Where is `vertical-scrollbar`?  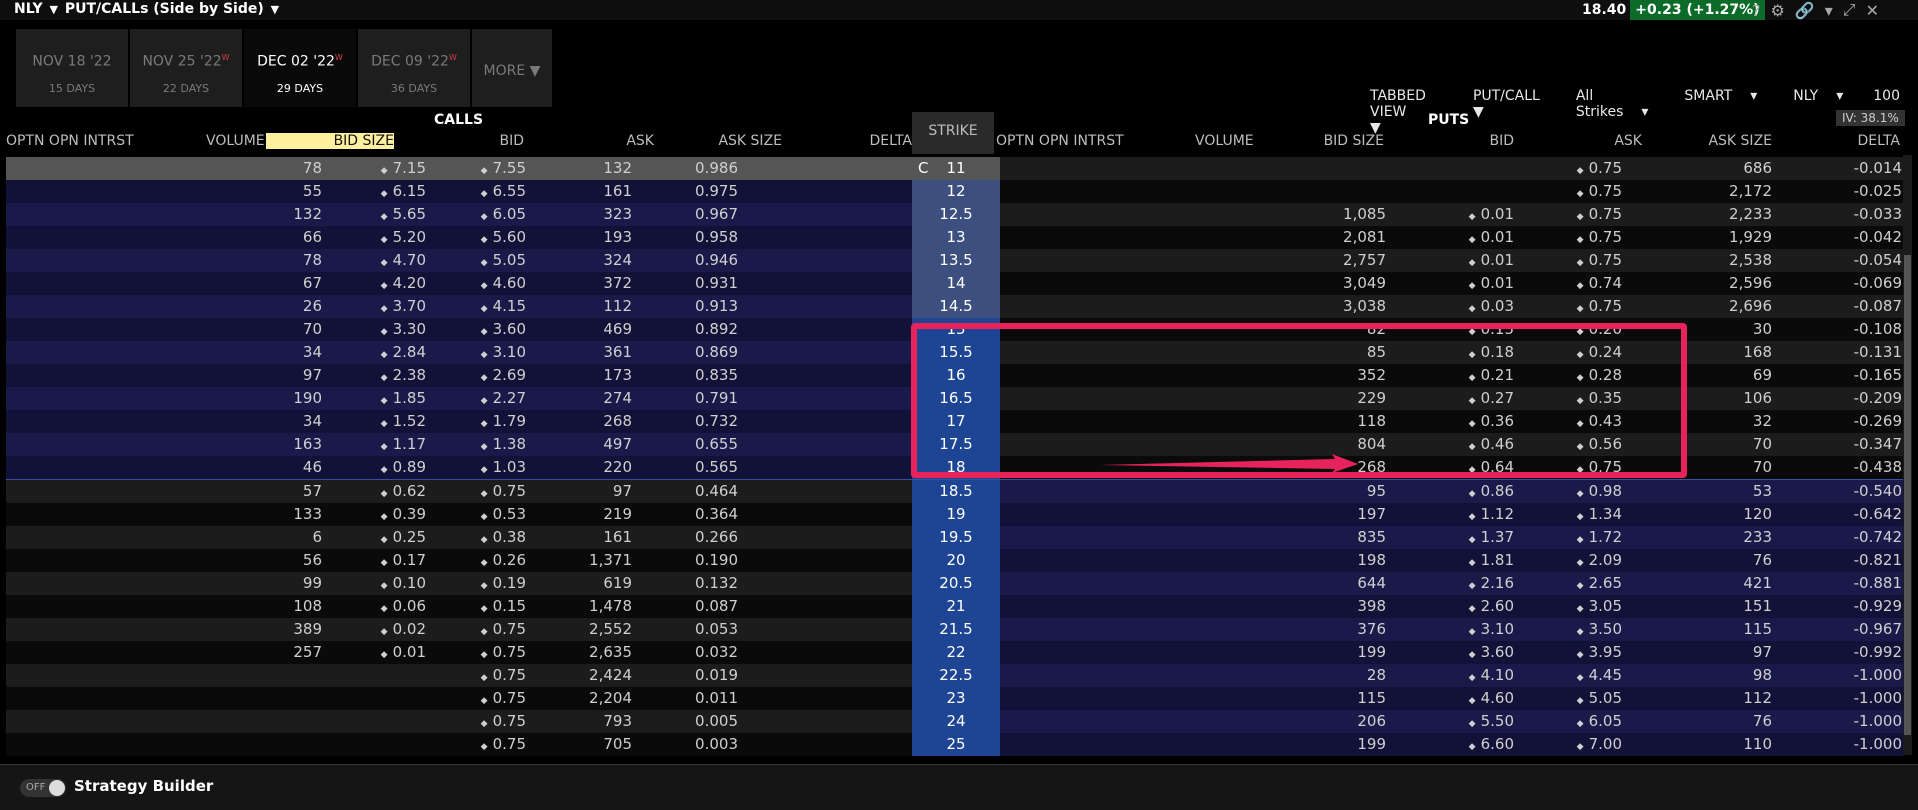
vertical-scrollbar is located at coordinates (1907, 455).